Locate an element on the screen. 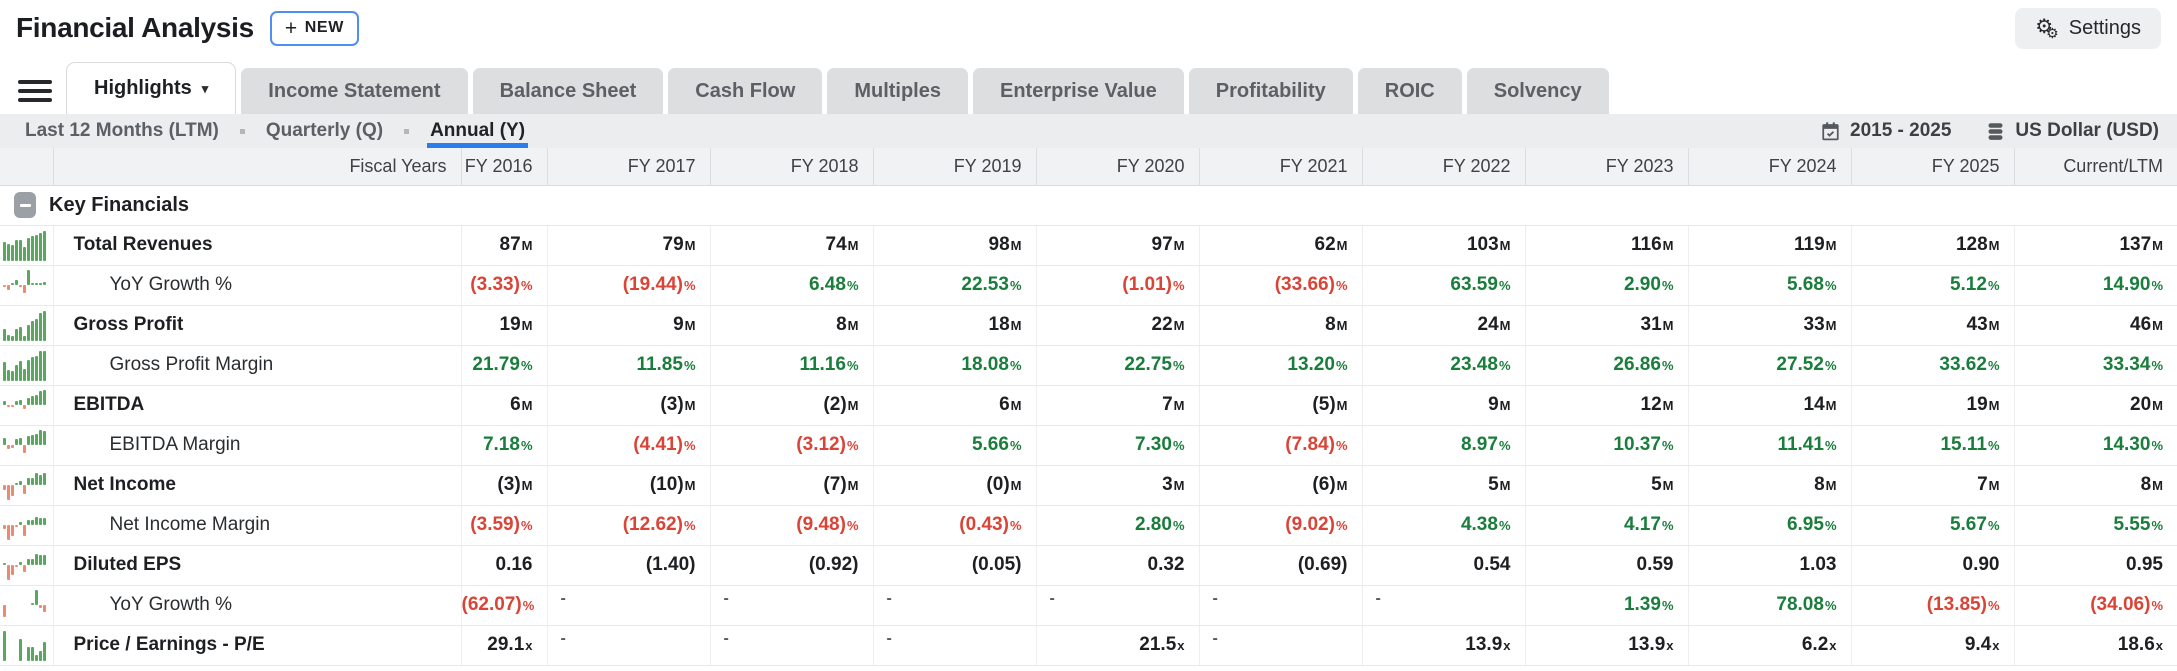  value-cell: 78.08% is located at coordinates (1769, 605).